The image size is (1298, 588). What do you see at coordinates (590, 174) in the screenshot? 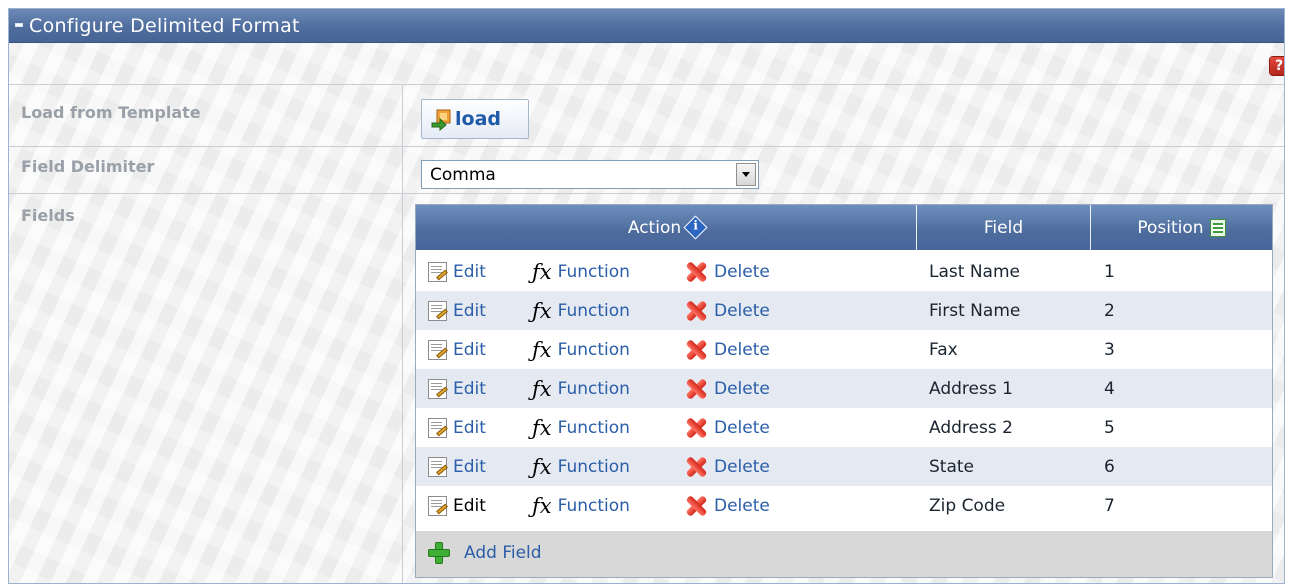
I see `field-delimiter-select: Comma` at bounding box center [590, 174].